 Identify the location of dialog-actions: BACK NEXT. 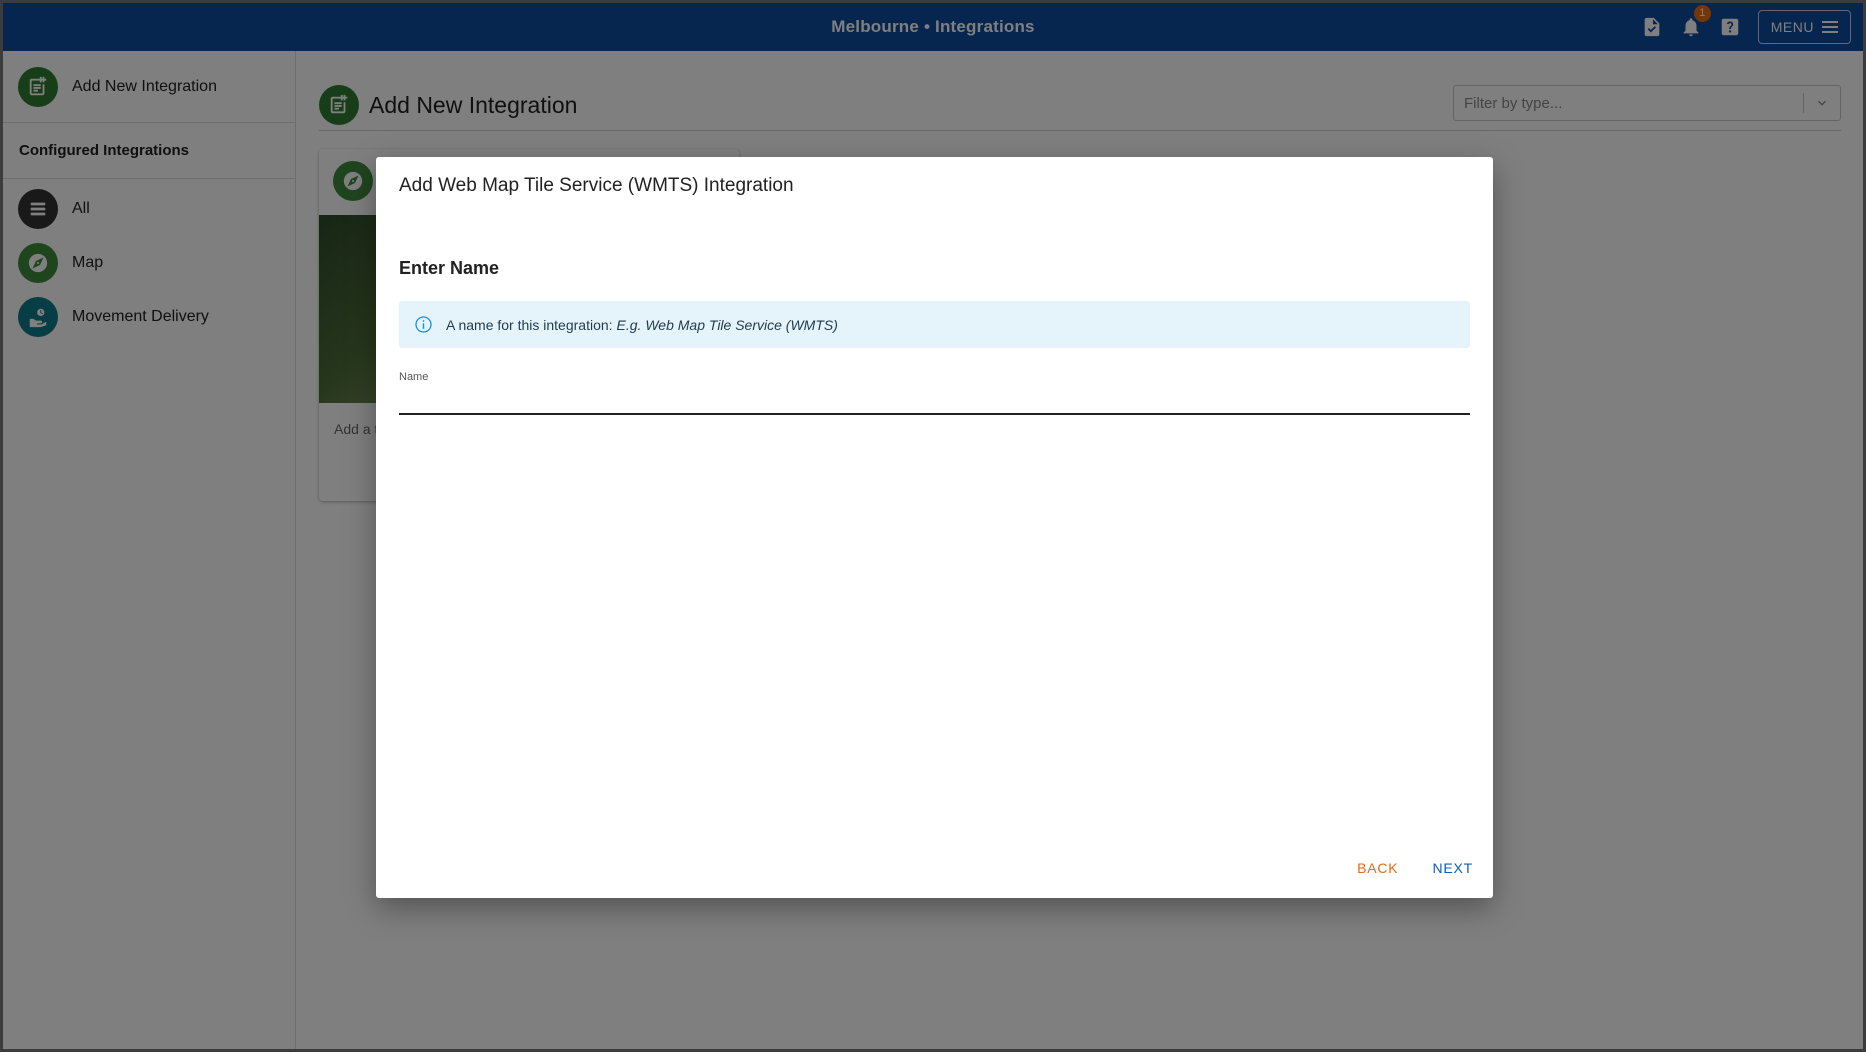
(1398, 868).